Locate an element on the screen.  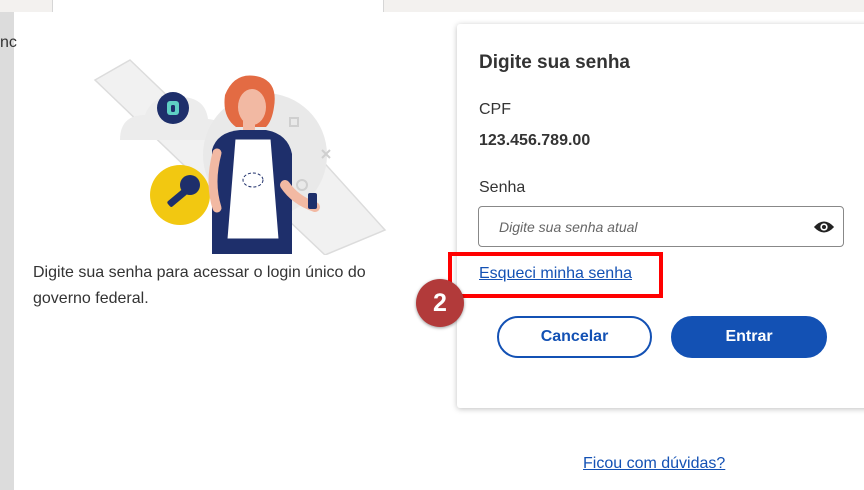
password-input is located at coordinates (649, 227).